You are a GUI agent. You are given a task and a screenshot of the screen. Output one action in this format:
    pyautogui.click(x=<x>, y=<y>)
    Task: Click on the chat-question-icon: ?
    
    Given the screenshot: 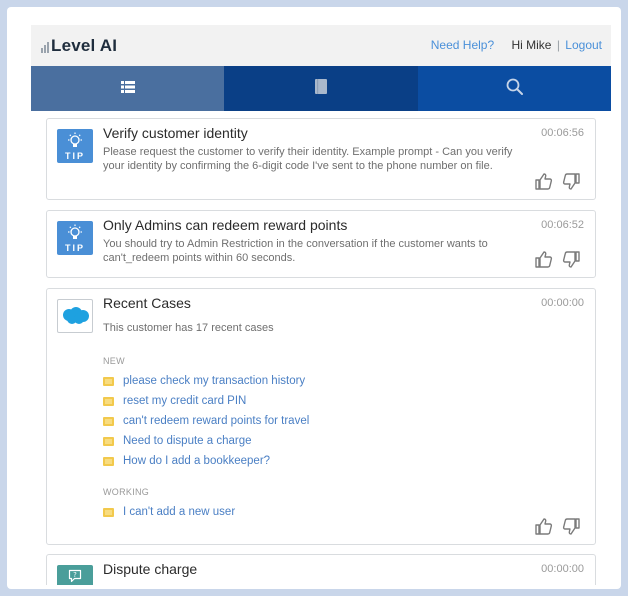 What is the action you would take?
    pyautogui.click(x=75, y=577)
    